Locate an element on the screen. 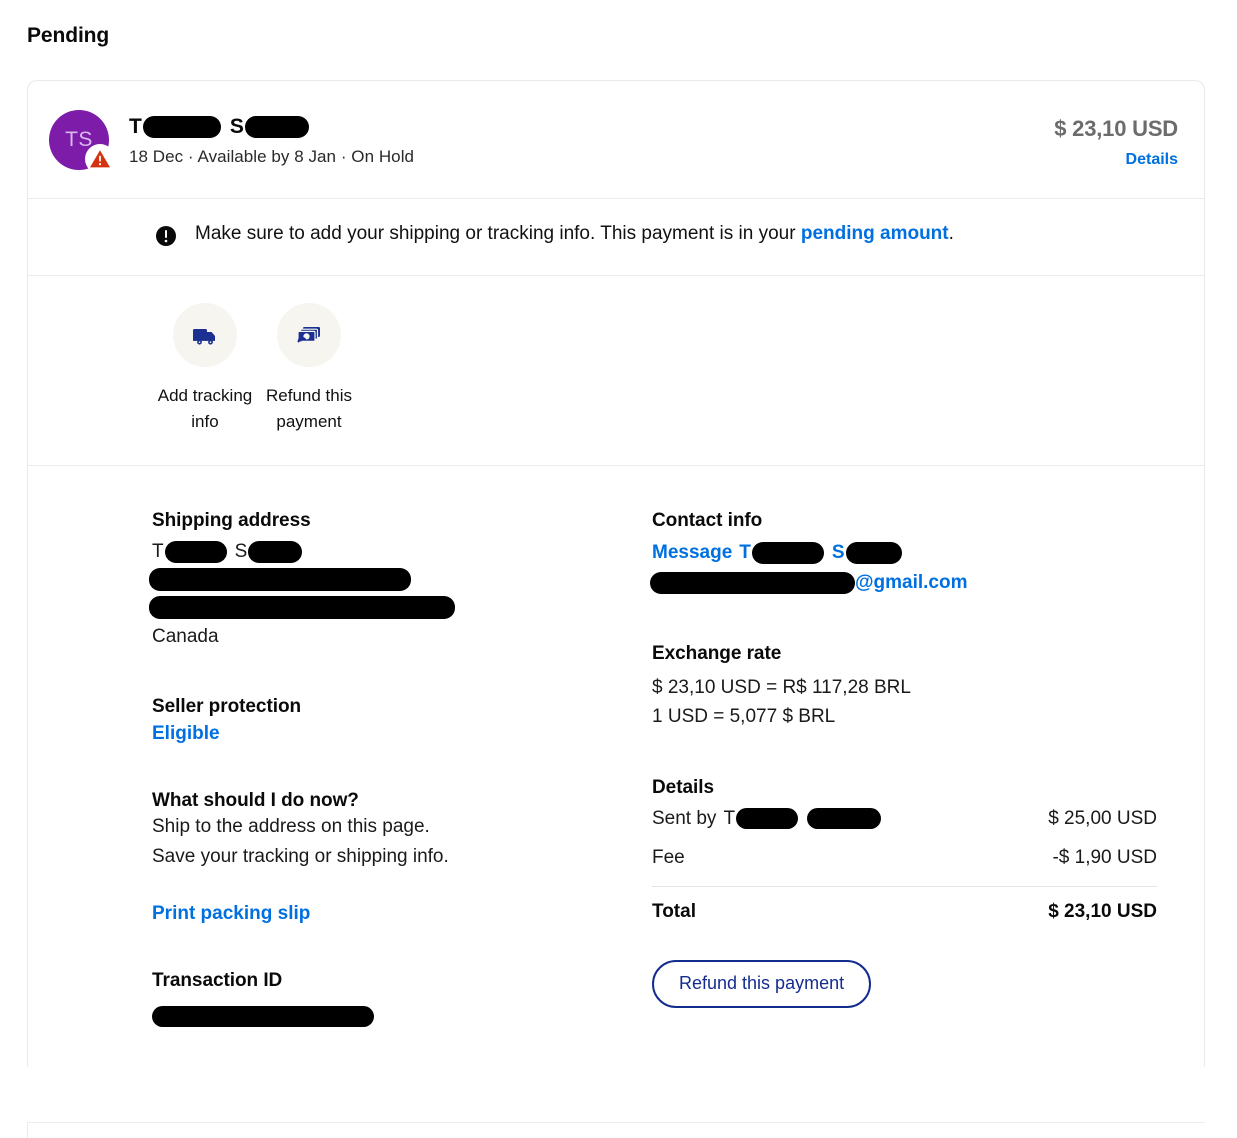 The width and height of the screenshot is (1237, 1138). alert-text-after: . is located at coordinates (951, 233).